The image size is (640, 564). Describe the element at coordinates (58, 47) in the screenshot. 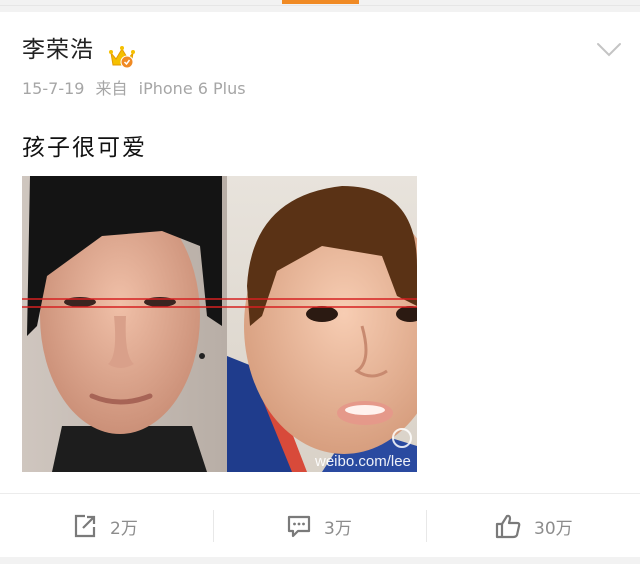

I see `author-name: 李荣浩` at that location.